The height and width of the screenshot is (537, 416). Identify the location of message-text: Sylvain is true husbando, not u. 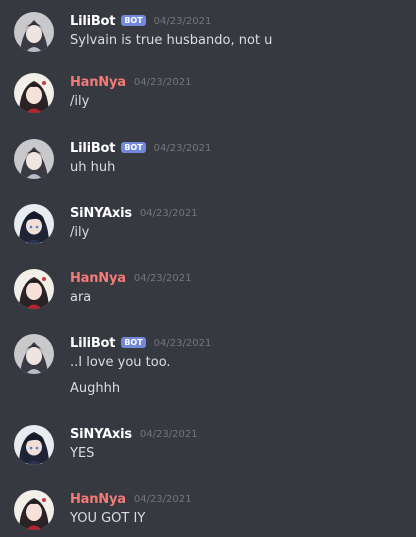
(171, 40).